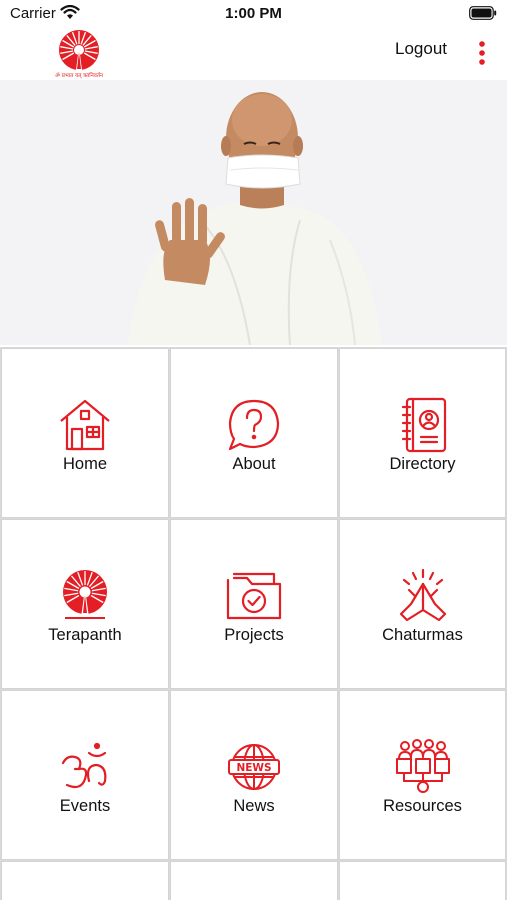  I want to click on folder-check-icon, so click(254, 596).